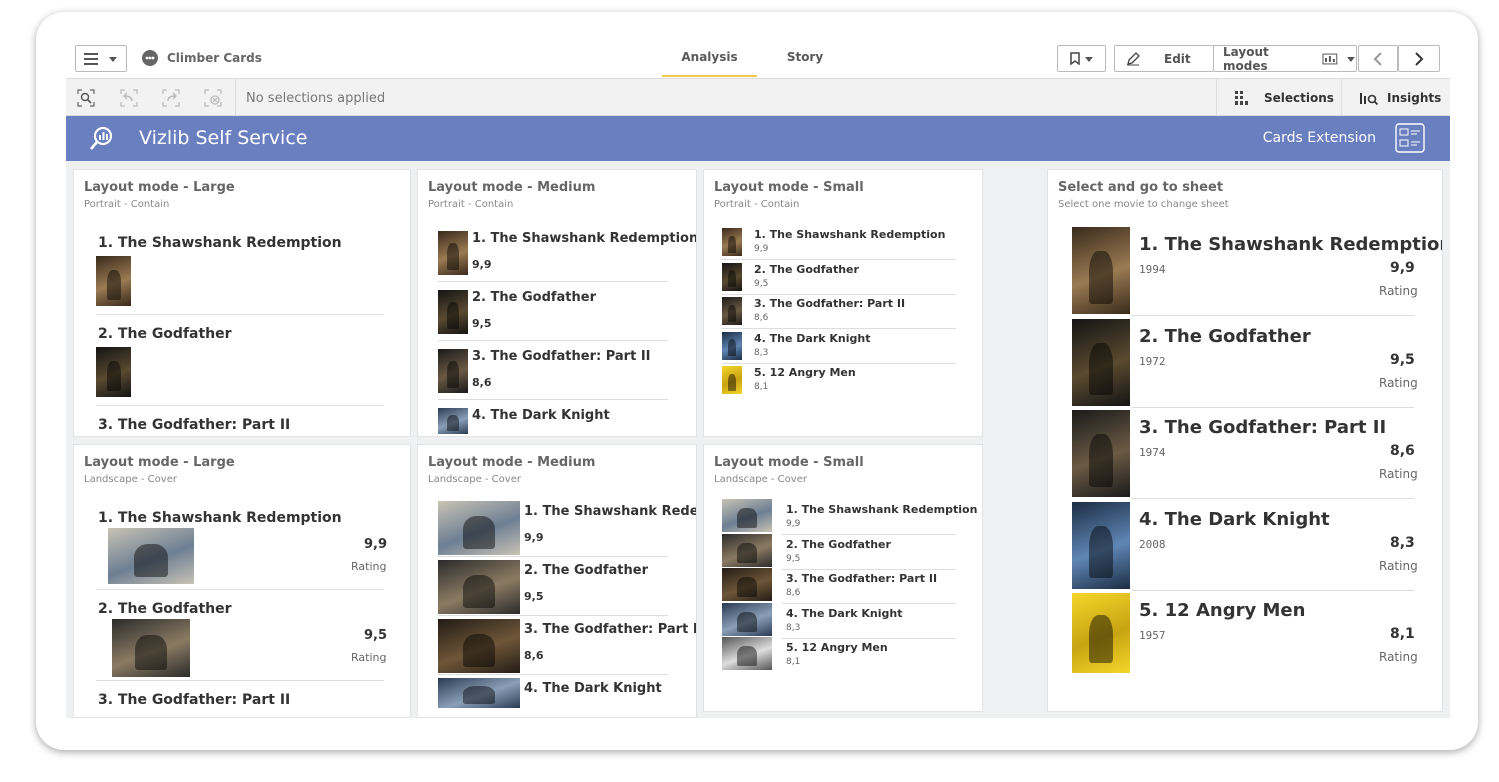  I want to click on insights-button: Insights, so click(1395, 98).